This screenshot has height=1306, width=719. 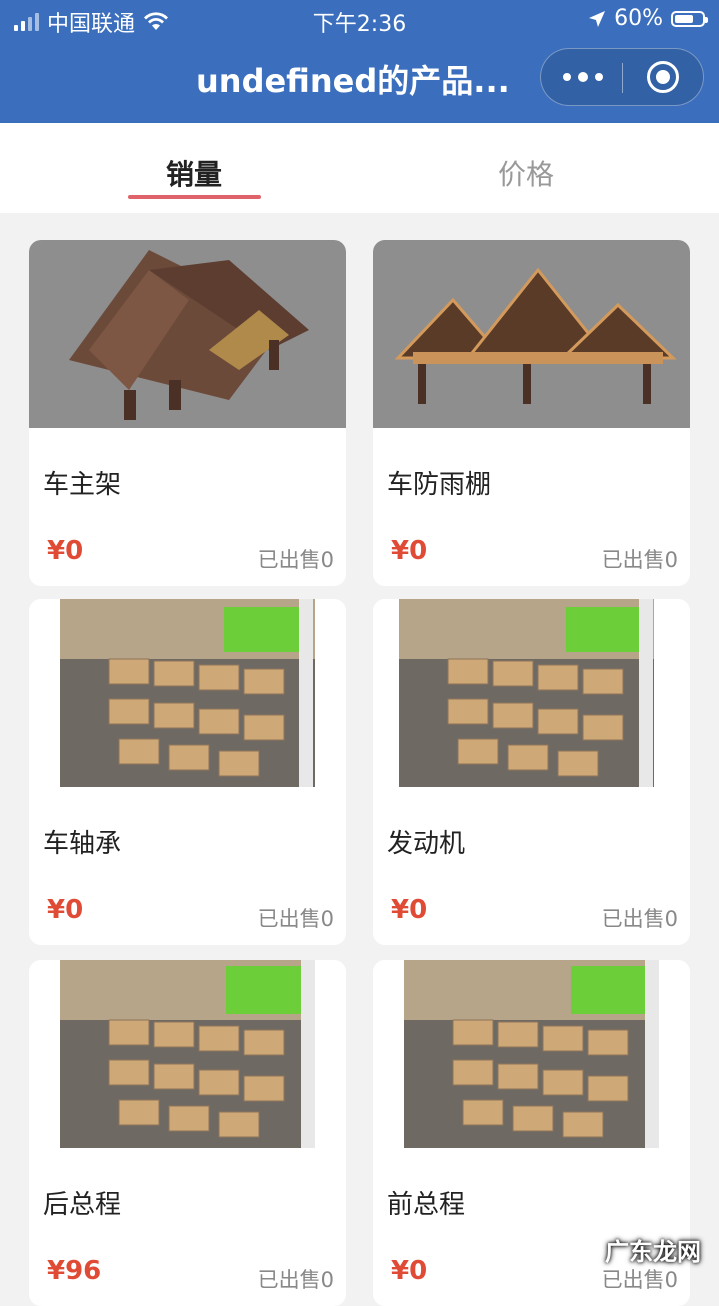 I want to click on product-name: 后总程, so click(x=82, y=1205).